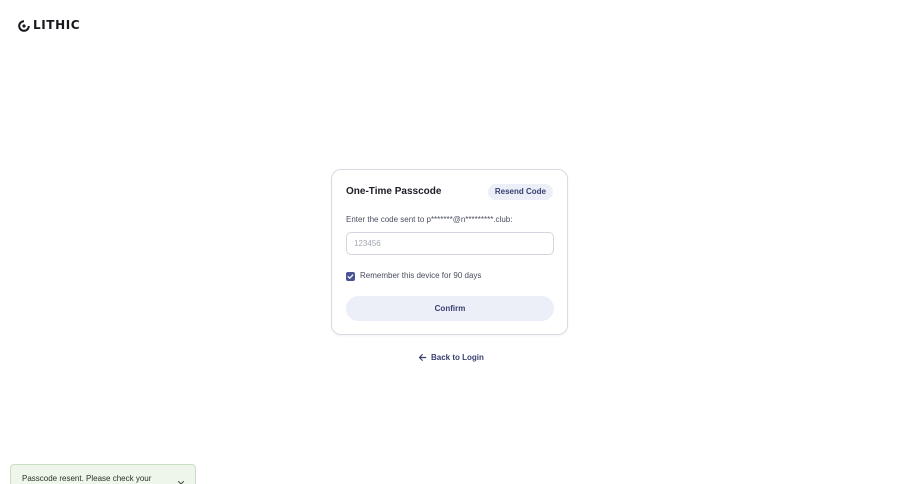 This screenshot has width=900, height=484. What do you see at coordinates (24, 25) in the screenshot?
I see `lithic-logo-icon` at bounding box center [24, 25].